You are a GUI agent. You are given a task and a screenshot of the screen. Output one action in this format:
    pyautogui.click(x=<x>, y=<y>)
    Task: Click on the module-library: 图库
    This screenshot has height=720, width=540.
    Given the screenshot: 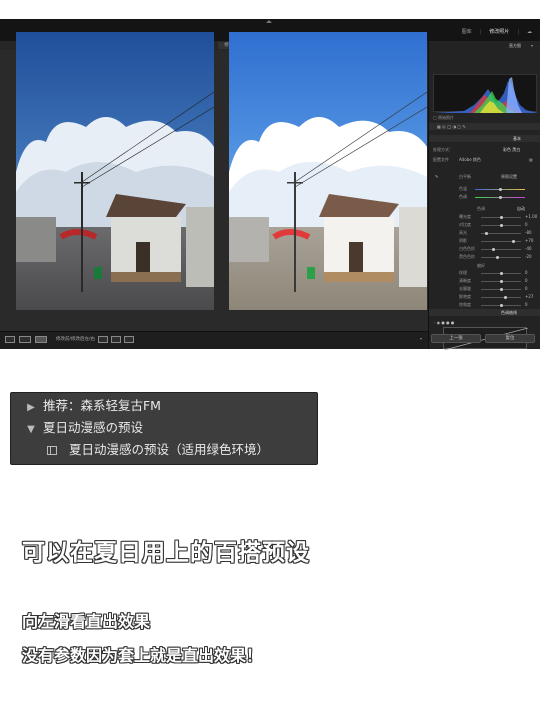 What is the action you would take?
    pyautogui.click(x=467, y=31)
    